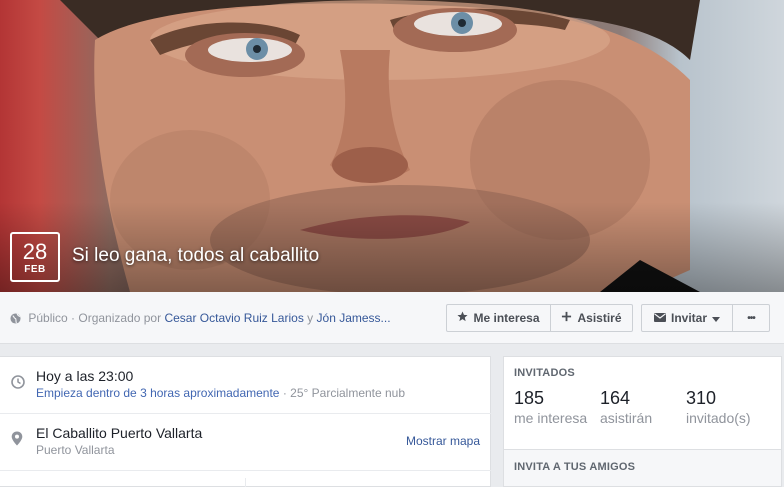 This screenshot has width=784, height=487. I want to click on going-stat: 164 asistirán, so click(626, 407).